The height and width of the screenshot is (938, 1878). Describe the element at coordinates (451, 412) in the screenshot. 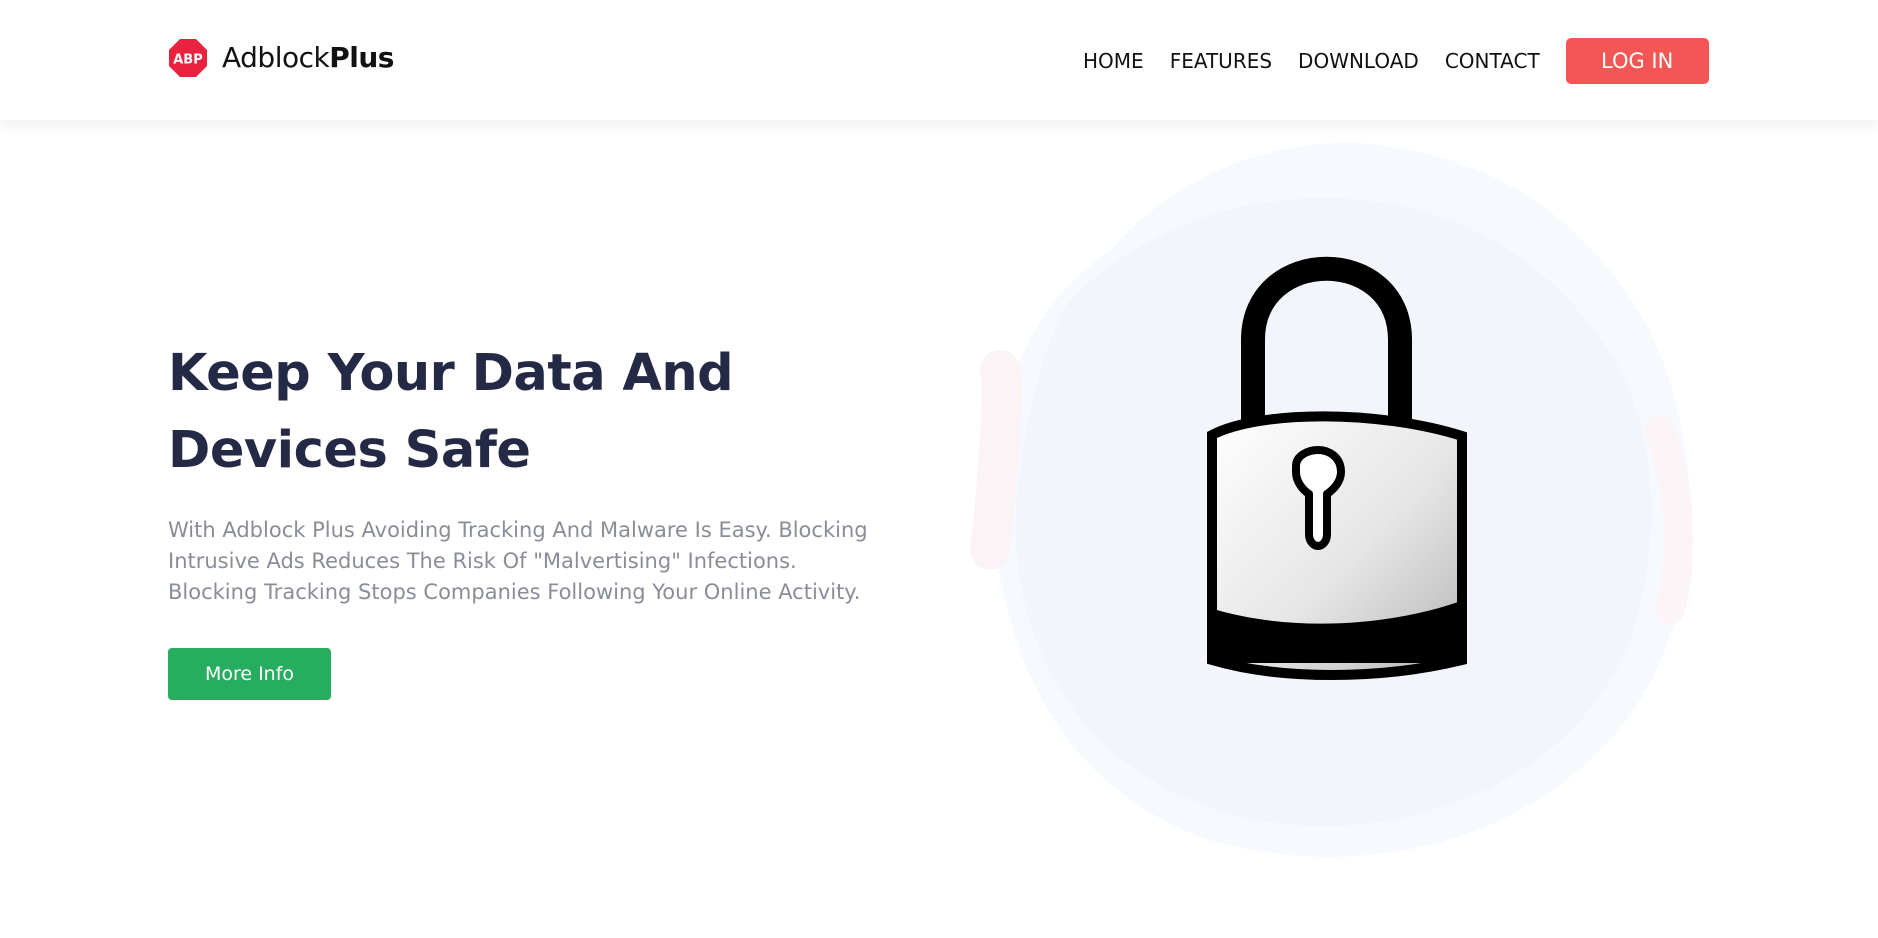

I see `hero-title: Keep Your Data And Devices Safe` at that location.